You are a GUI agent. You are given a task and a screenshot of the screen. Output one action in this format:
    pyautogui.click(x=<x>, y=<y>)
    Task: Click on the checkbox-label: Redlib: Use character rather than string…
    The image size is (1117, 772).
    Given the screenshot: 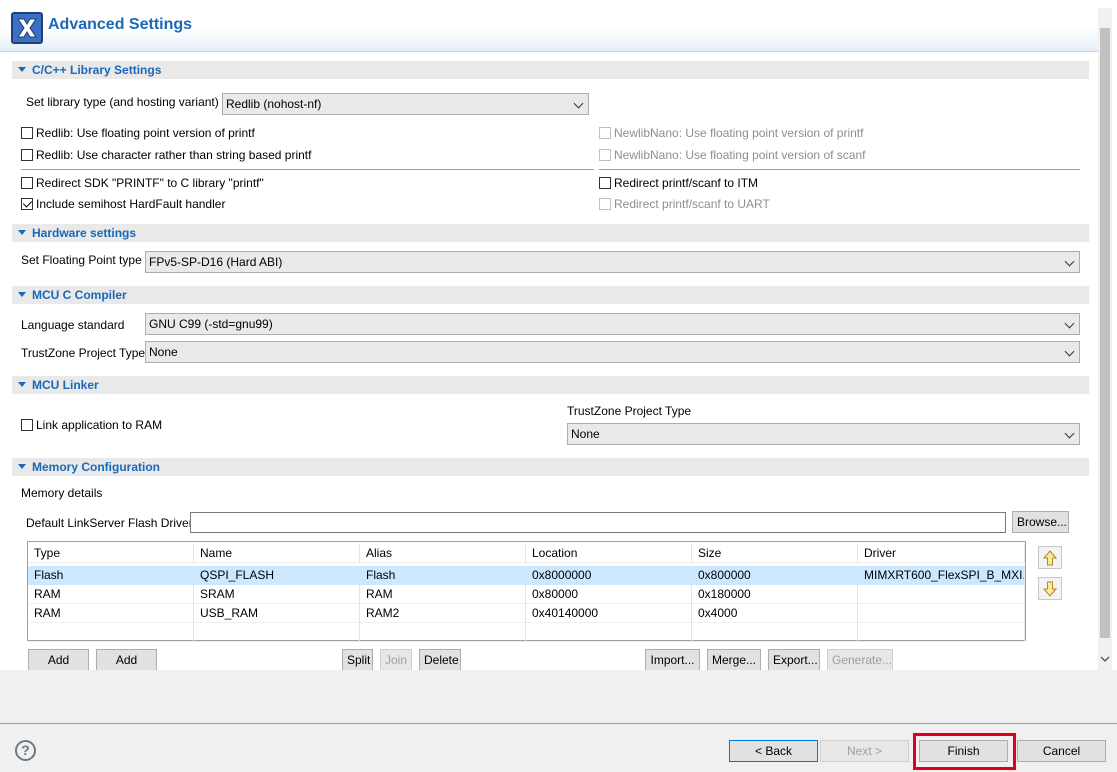 What is the action you would take?
    pyautogui.click(x=174, y=155)
    